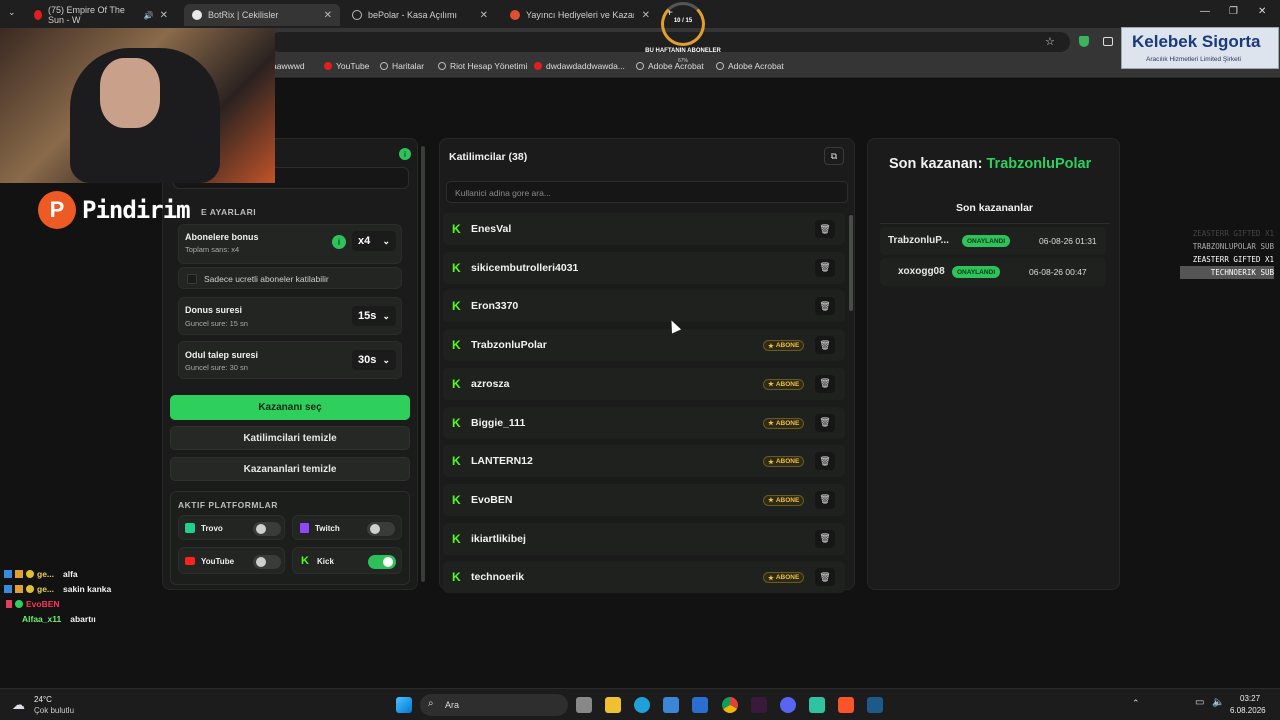 This screenshot has width=1280, height=720. I want to click on platform-name: Twitch, so click(327, 528).